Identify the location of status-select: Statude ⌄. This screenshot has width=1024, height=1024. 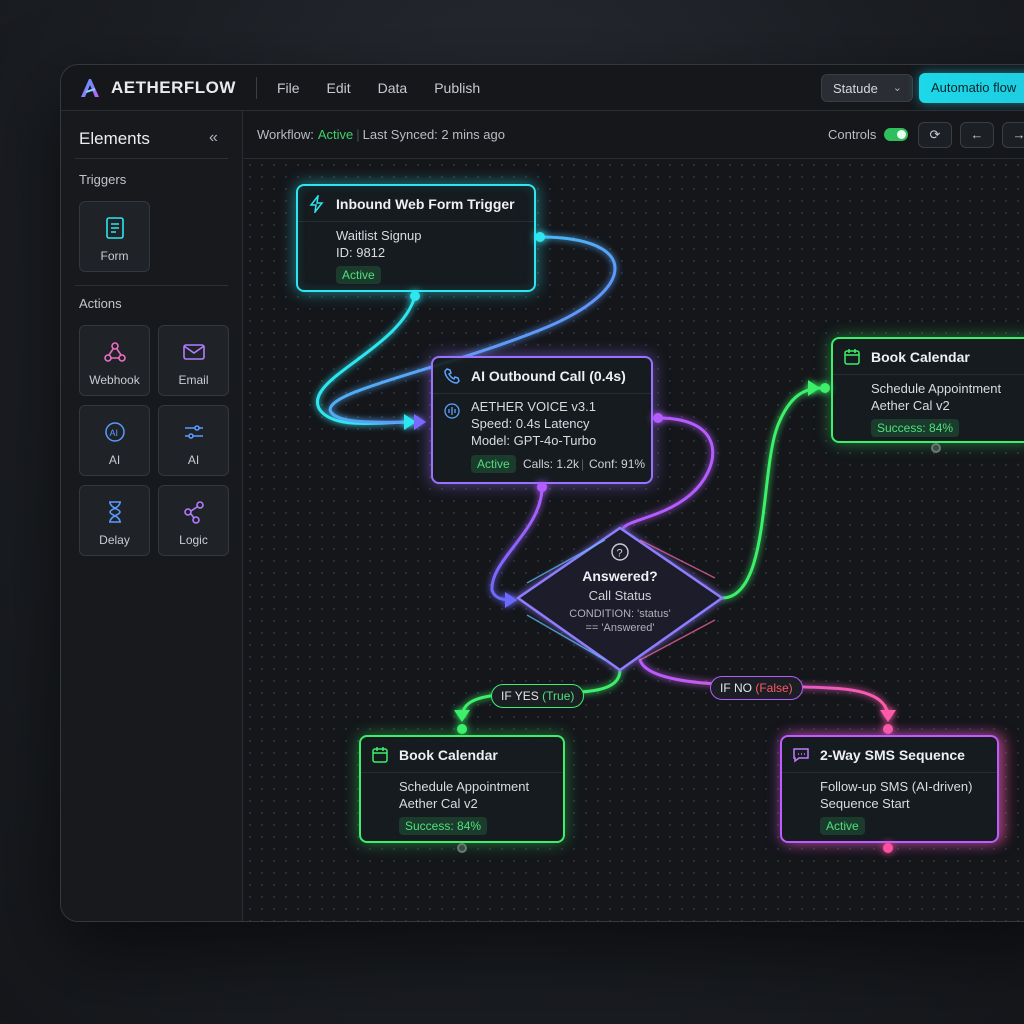
(867, 88).